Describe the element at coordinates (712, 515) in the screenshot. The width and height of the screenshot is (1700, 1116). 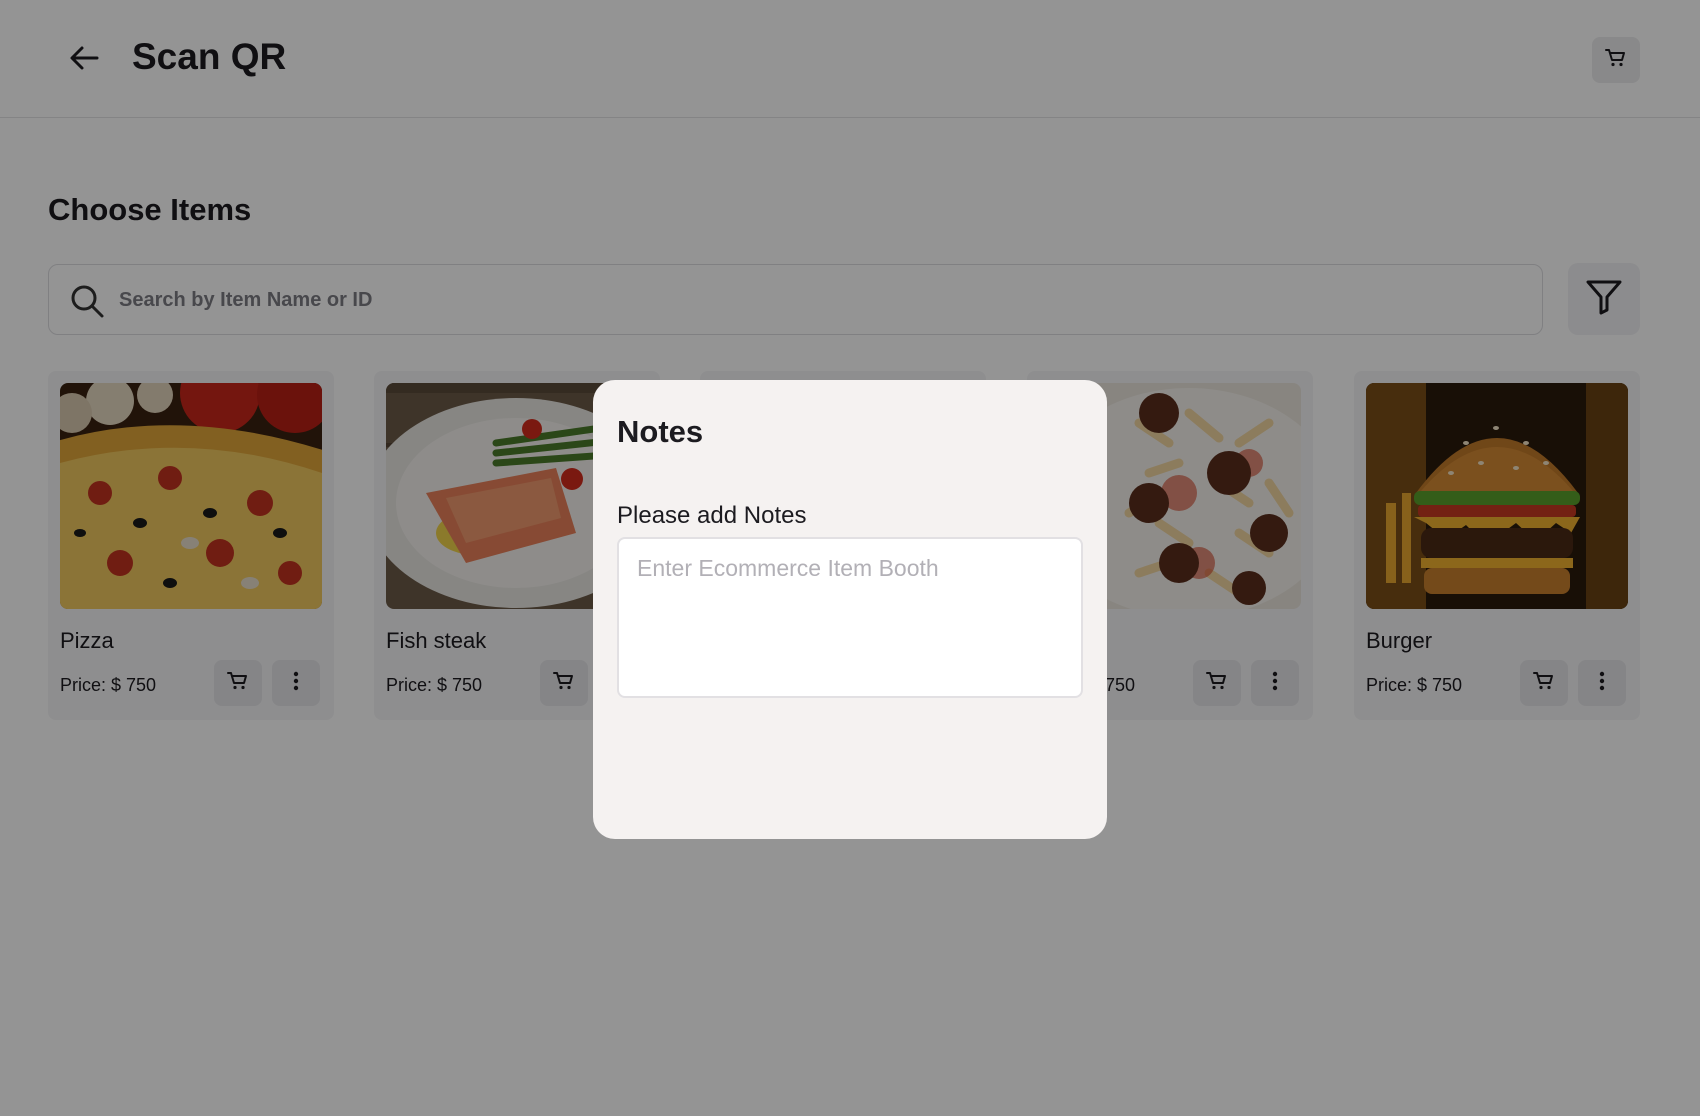
I see `notes-label: Please add Notes` at that location.